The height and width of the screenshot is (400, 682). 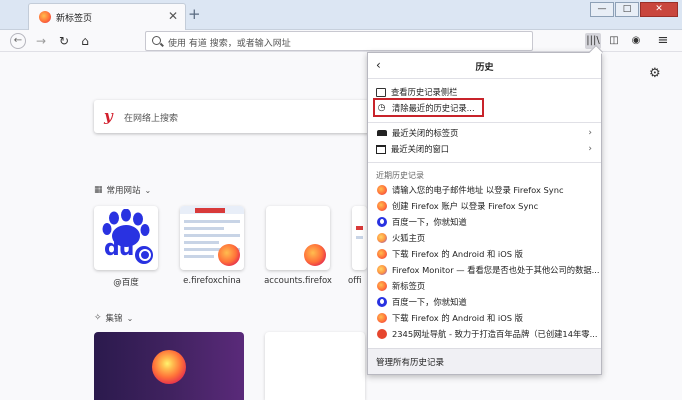 What do you see at coordinates (465, 206) in the screenshot?
I see `history-entry-label: 创建 Firefox 账户 以登录 Firefox Sync` at bounding box center [465, 206].